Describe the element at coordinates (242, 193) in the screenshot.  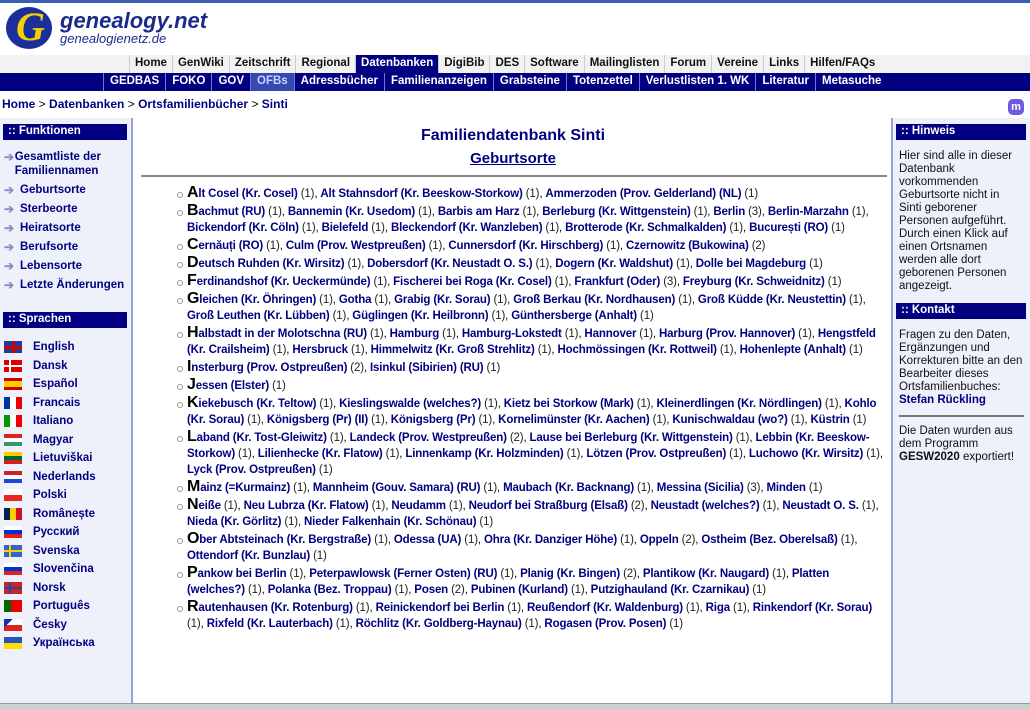
I see `place-link: Alt Cosel (Kr. Cosel)` at that location.